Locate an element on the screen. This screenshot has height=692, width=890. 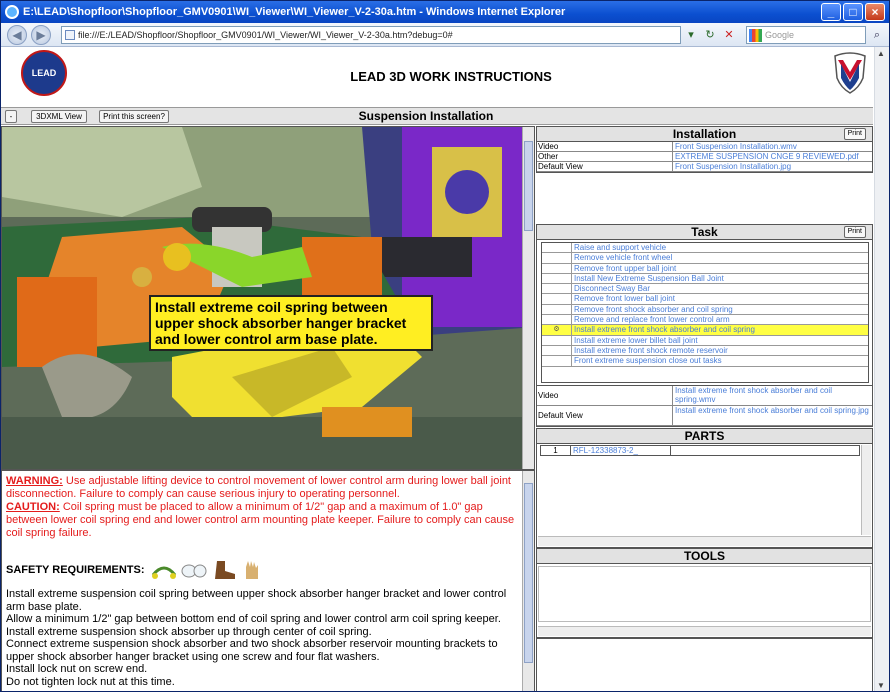
task-item: Remove front upper ball joint is located at coordinates (705, 268).